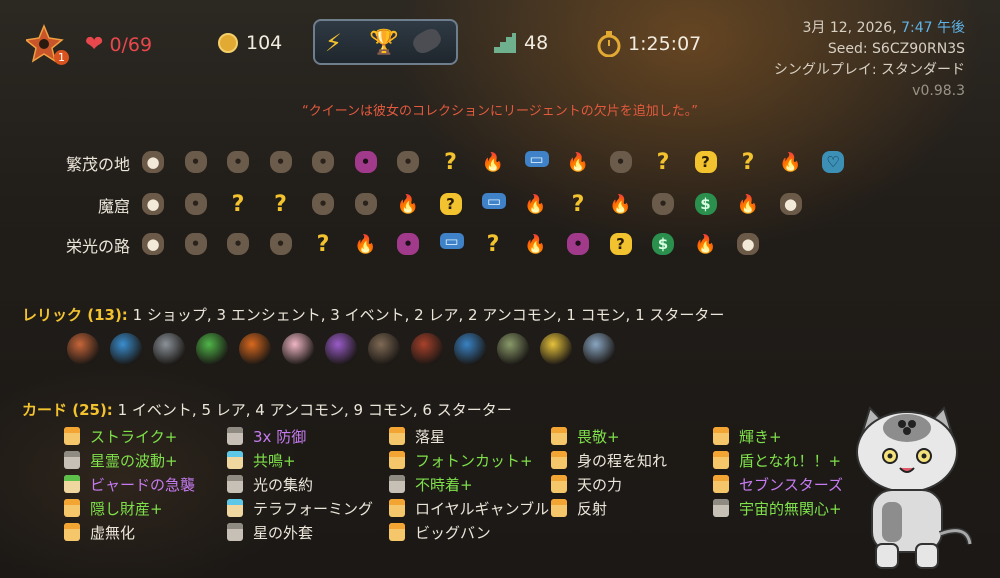  I want to click on card-entry: ビッグバン, so click(440, 532).